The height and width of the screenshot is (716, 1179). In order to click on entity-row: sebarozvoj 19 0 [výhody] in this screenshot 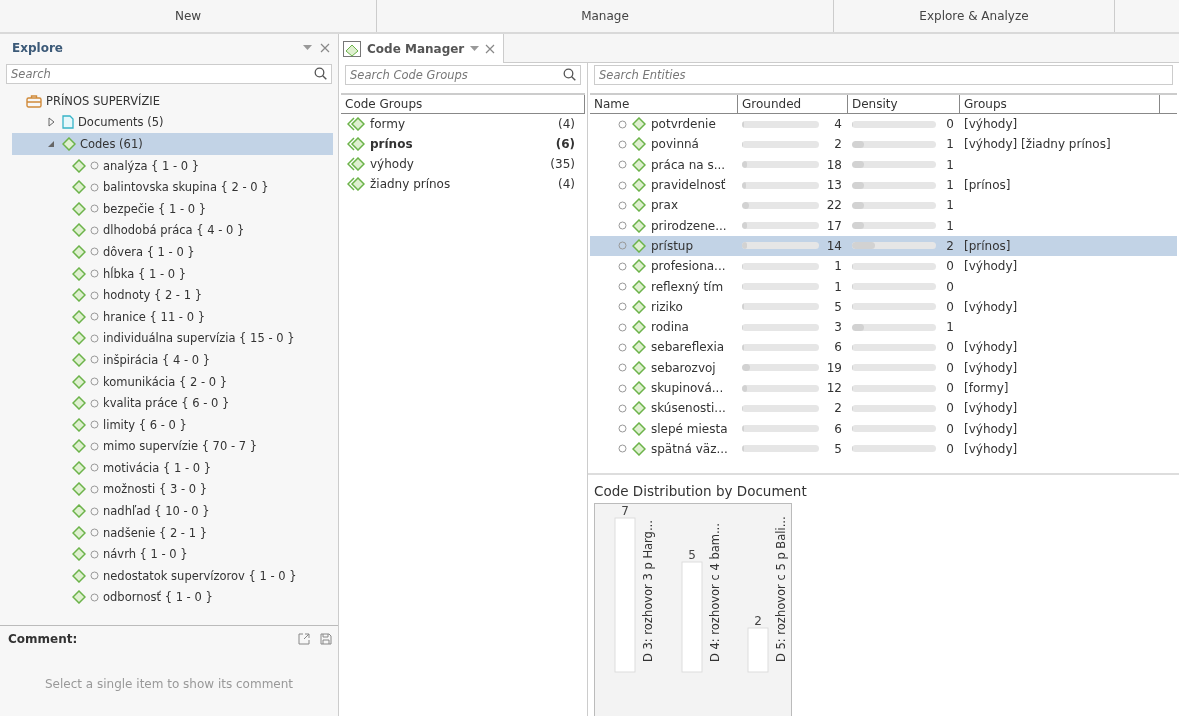, I will do `click(883, 367)`.